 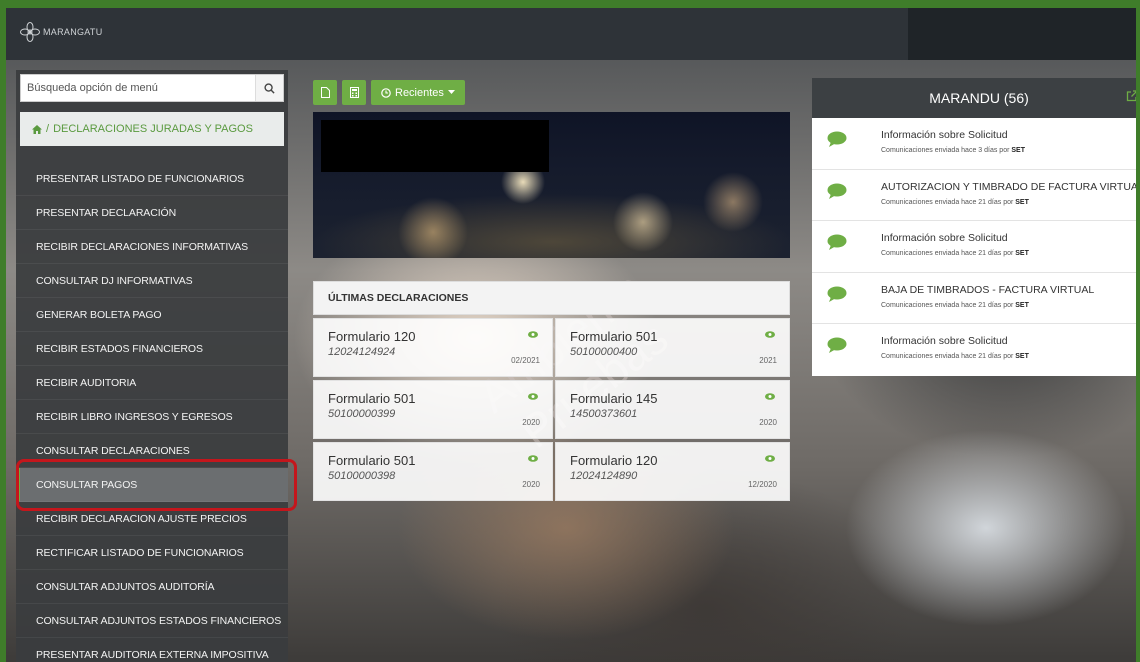 What do you see at coordinates (37, 129) in the screenshot?
I see `home-icon` at bounding box center [37, 129].